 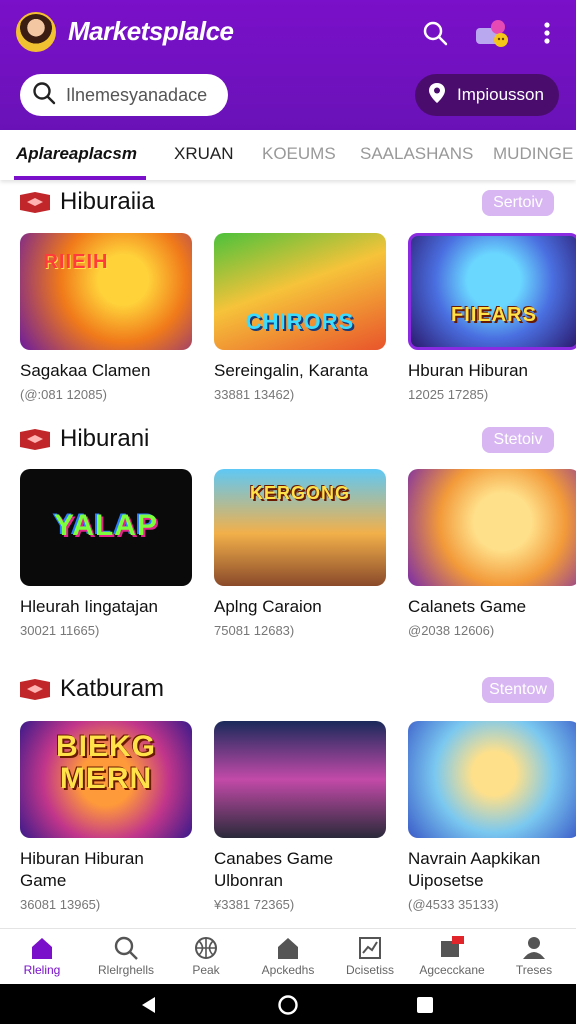 I want to click on nav-item-peak: Peak, so click(x=206, y=956).